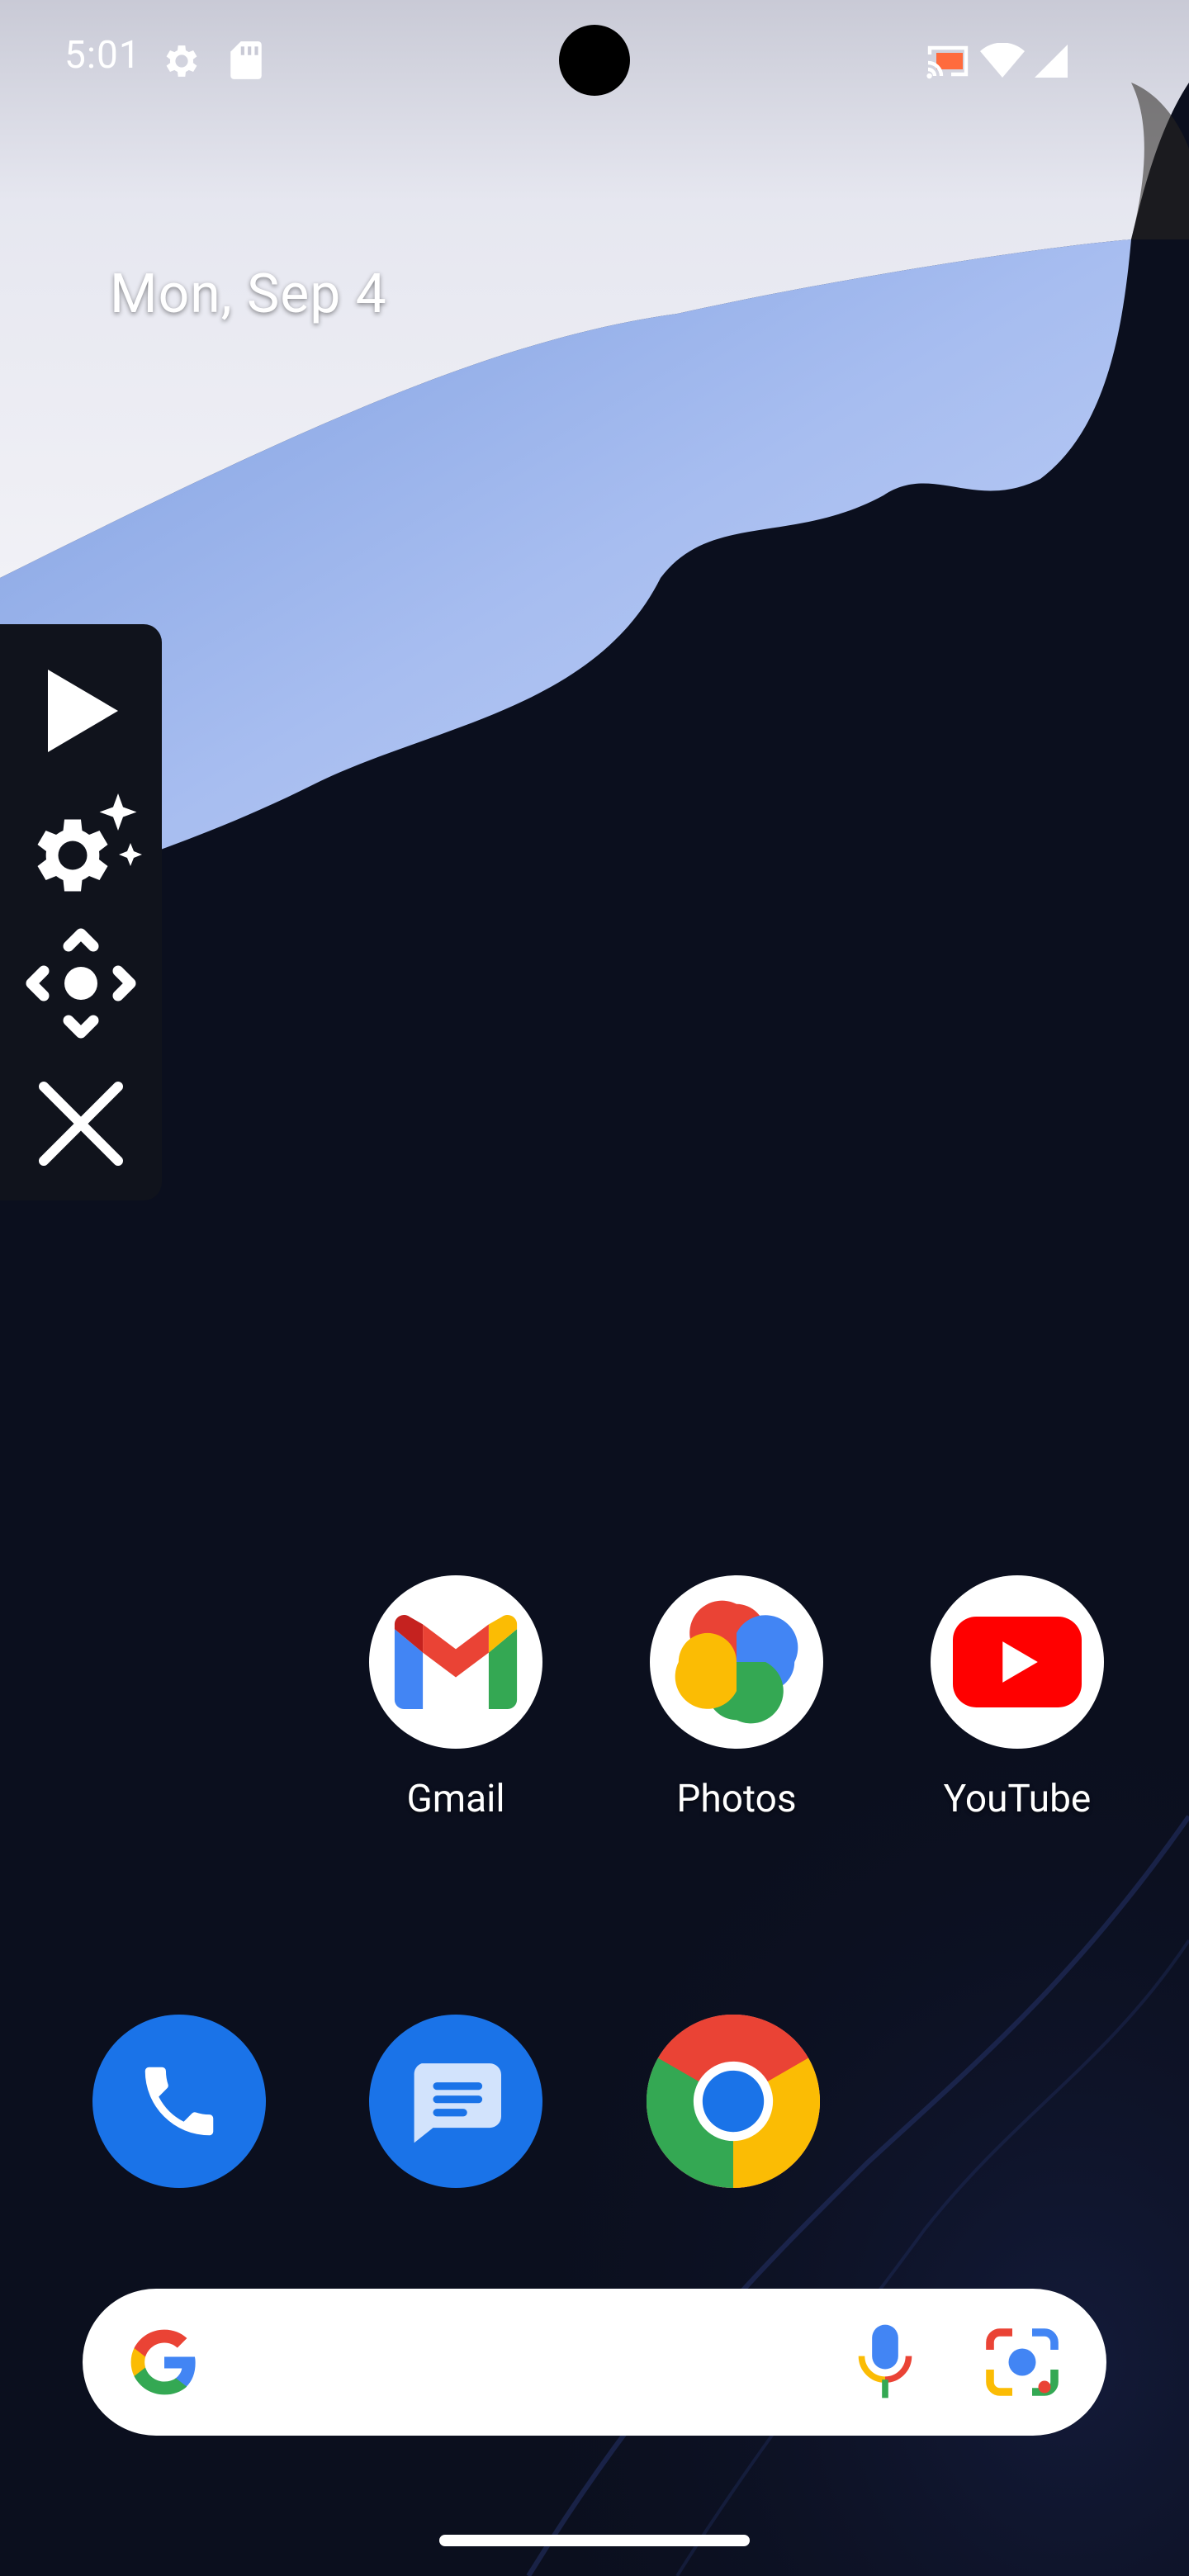  I want to click on phone-icon, so click(179, 2101).